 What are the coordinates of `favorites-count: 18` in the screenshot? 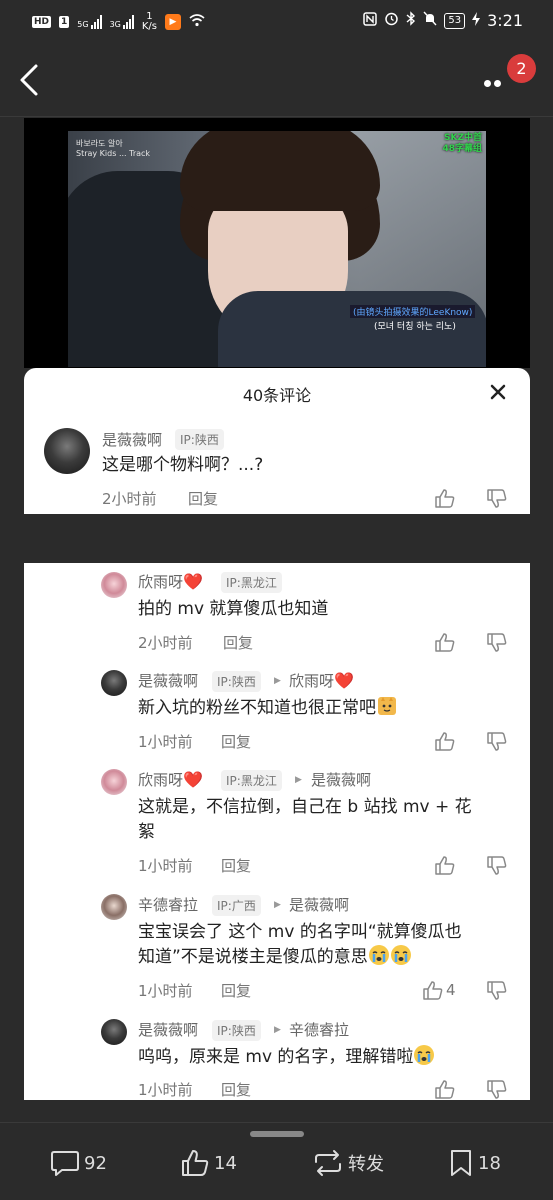 It's located at (489, 1163).